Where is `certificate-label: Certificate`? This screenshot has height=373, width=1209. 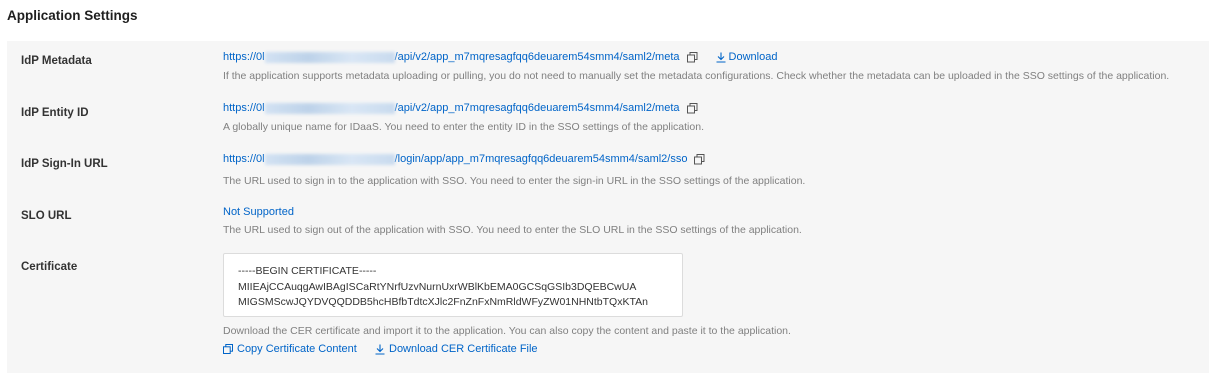
certificate-label: Certificate is located at coordinates (49, 267).